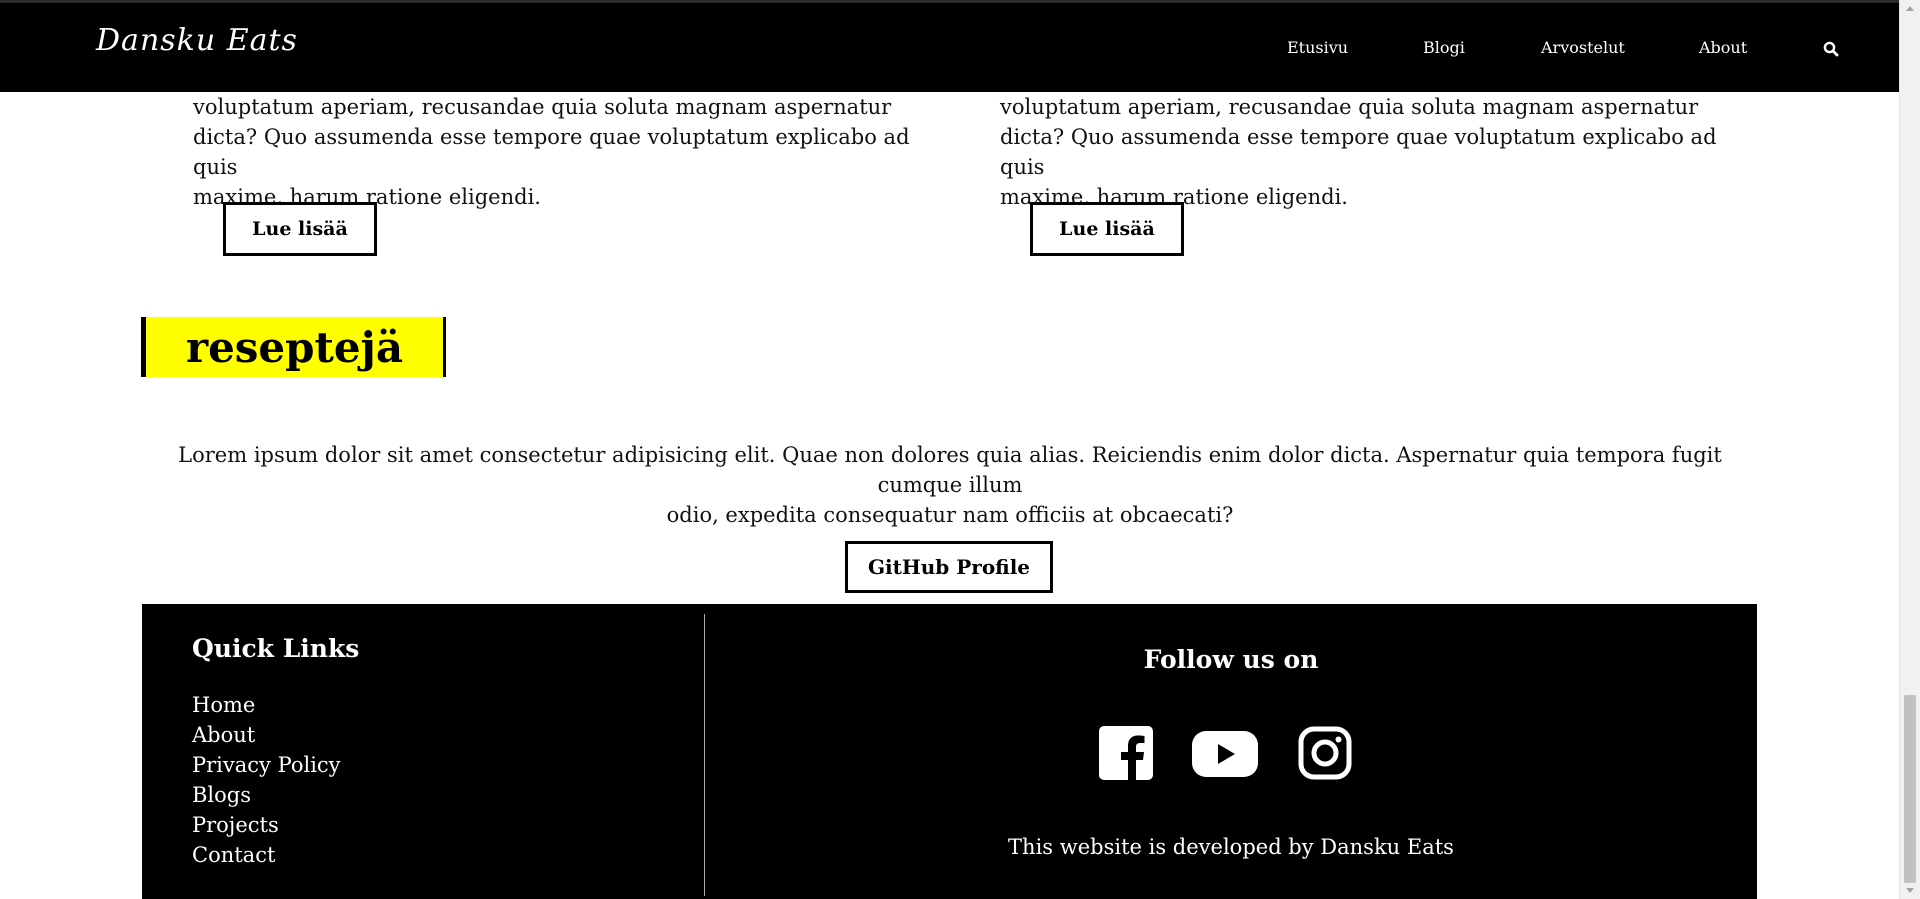  I want to click on quick-link-projects: Projects, so click(266, 825).